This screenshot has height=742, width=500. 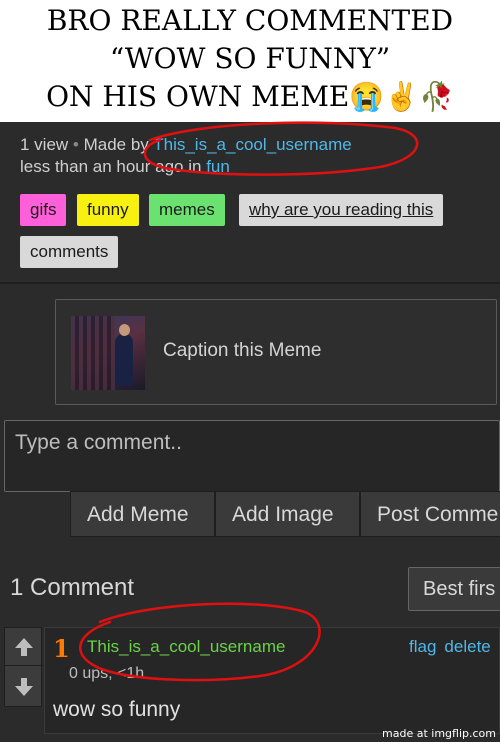 What do you see at coordinates (287, 514) in the screenshot?
I see `add-image-button: Add Image` at bounding box center [287, 514].